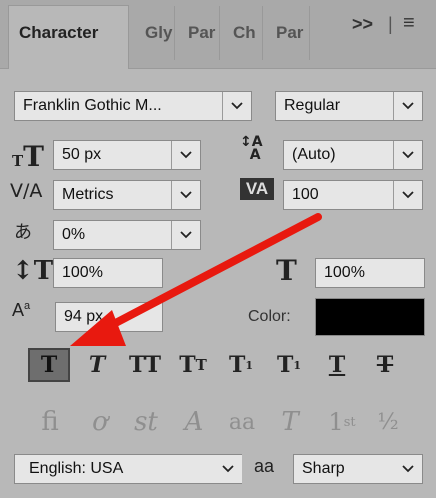  Describe the element at coordinates (50, 422) in the screenshot. I see `ligatures-button: fi` at that location.